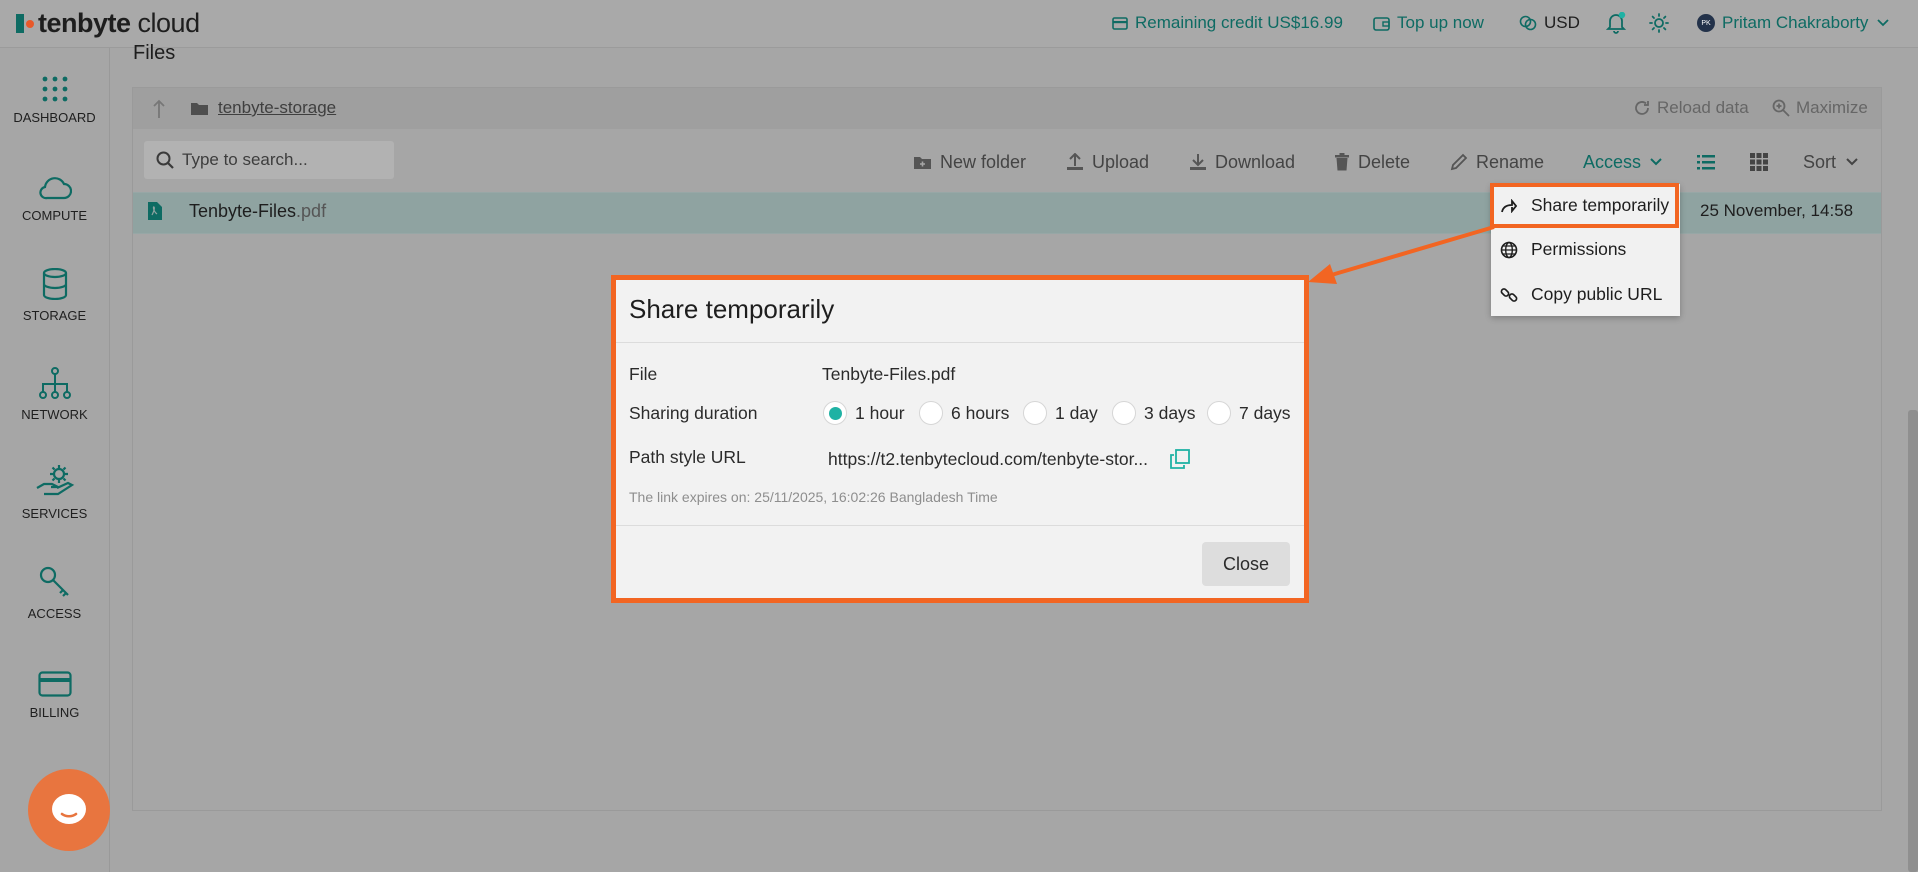 The width and height of the screenshot is (1918, 872). Describe the element at coordinates (1820, 108) in the screenshot. I see `maximize-button: Maximize` at that location.